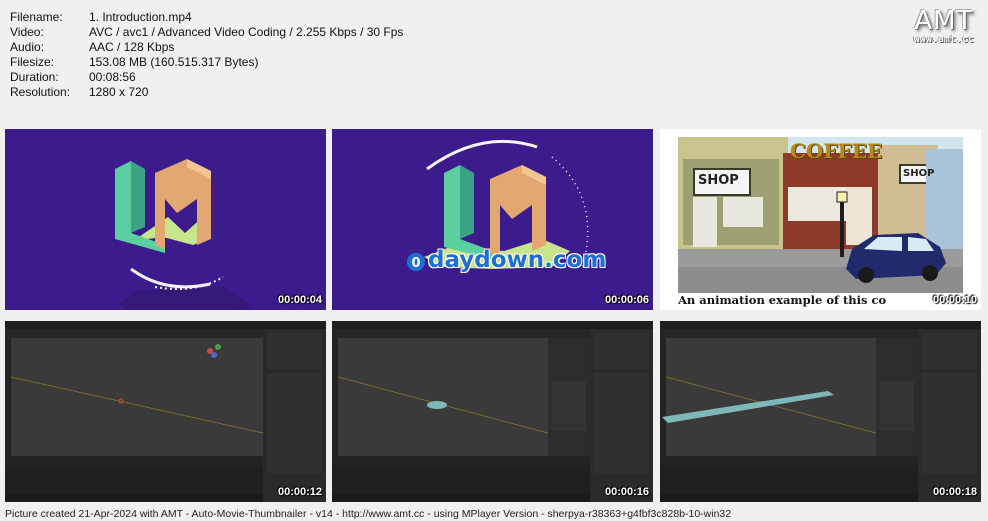 This screenshot has width=988, height=521. What do you see at coordinates (174, 62) in the screenshot?
I see `info-value: 153.08 MB (160.515.317 Bytes)` at bounding box center [174, 62].